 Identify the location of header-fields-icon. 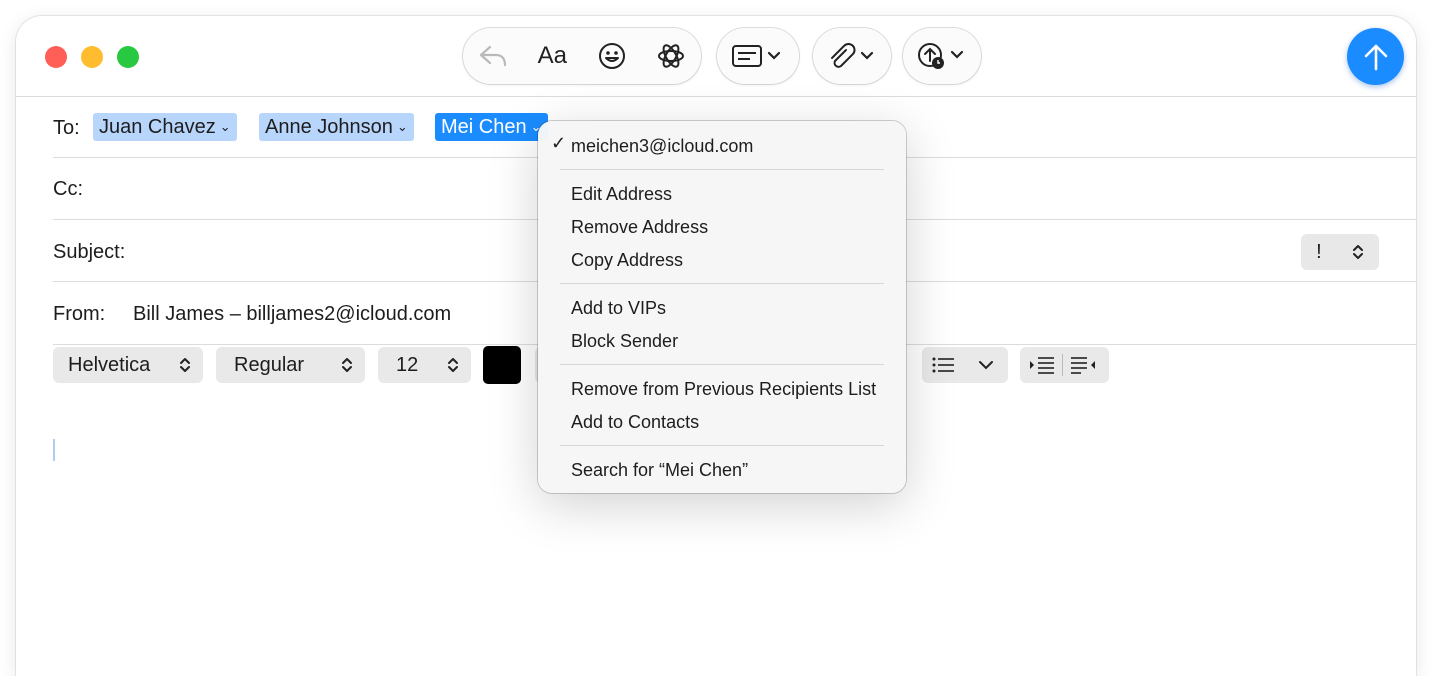
(756, 56).